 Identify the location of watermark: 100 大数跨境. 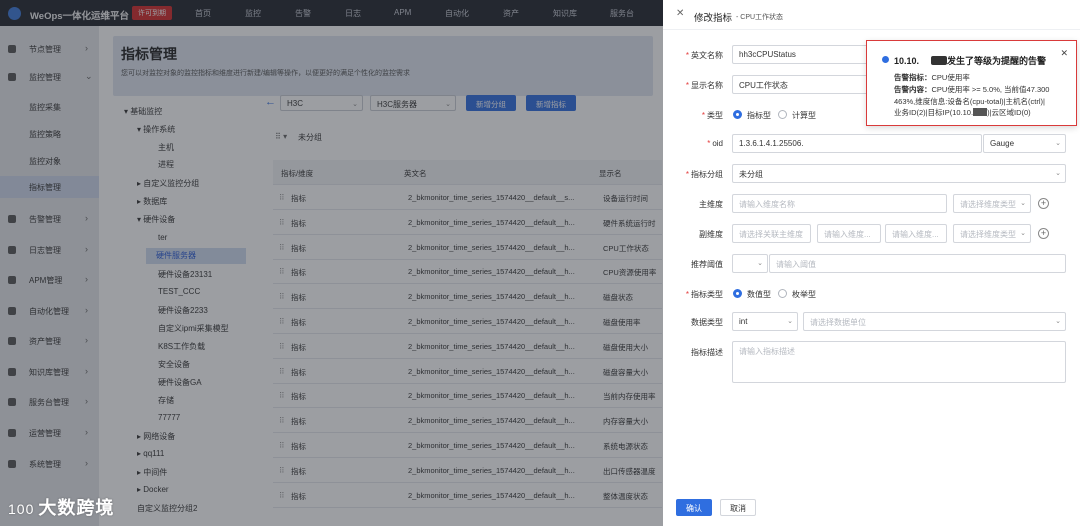
(61, 507).